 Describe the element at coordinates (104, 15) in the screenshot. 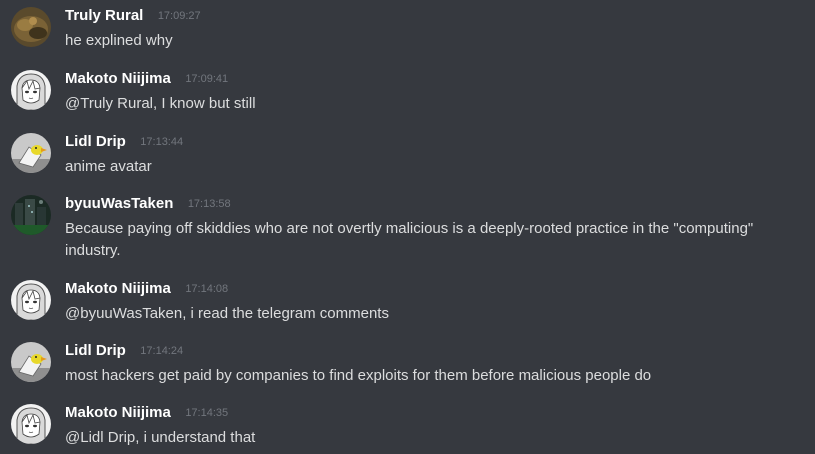

I see `message-author: Truly Rural` at that location.